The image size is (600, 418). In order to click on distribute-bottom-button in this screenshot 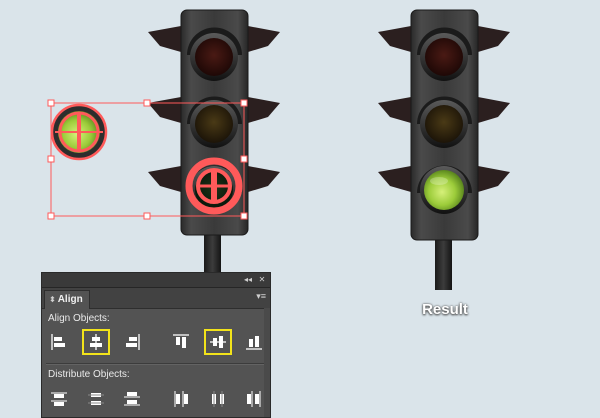, I will do `click(132, 399)`.